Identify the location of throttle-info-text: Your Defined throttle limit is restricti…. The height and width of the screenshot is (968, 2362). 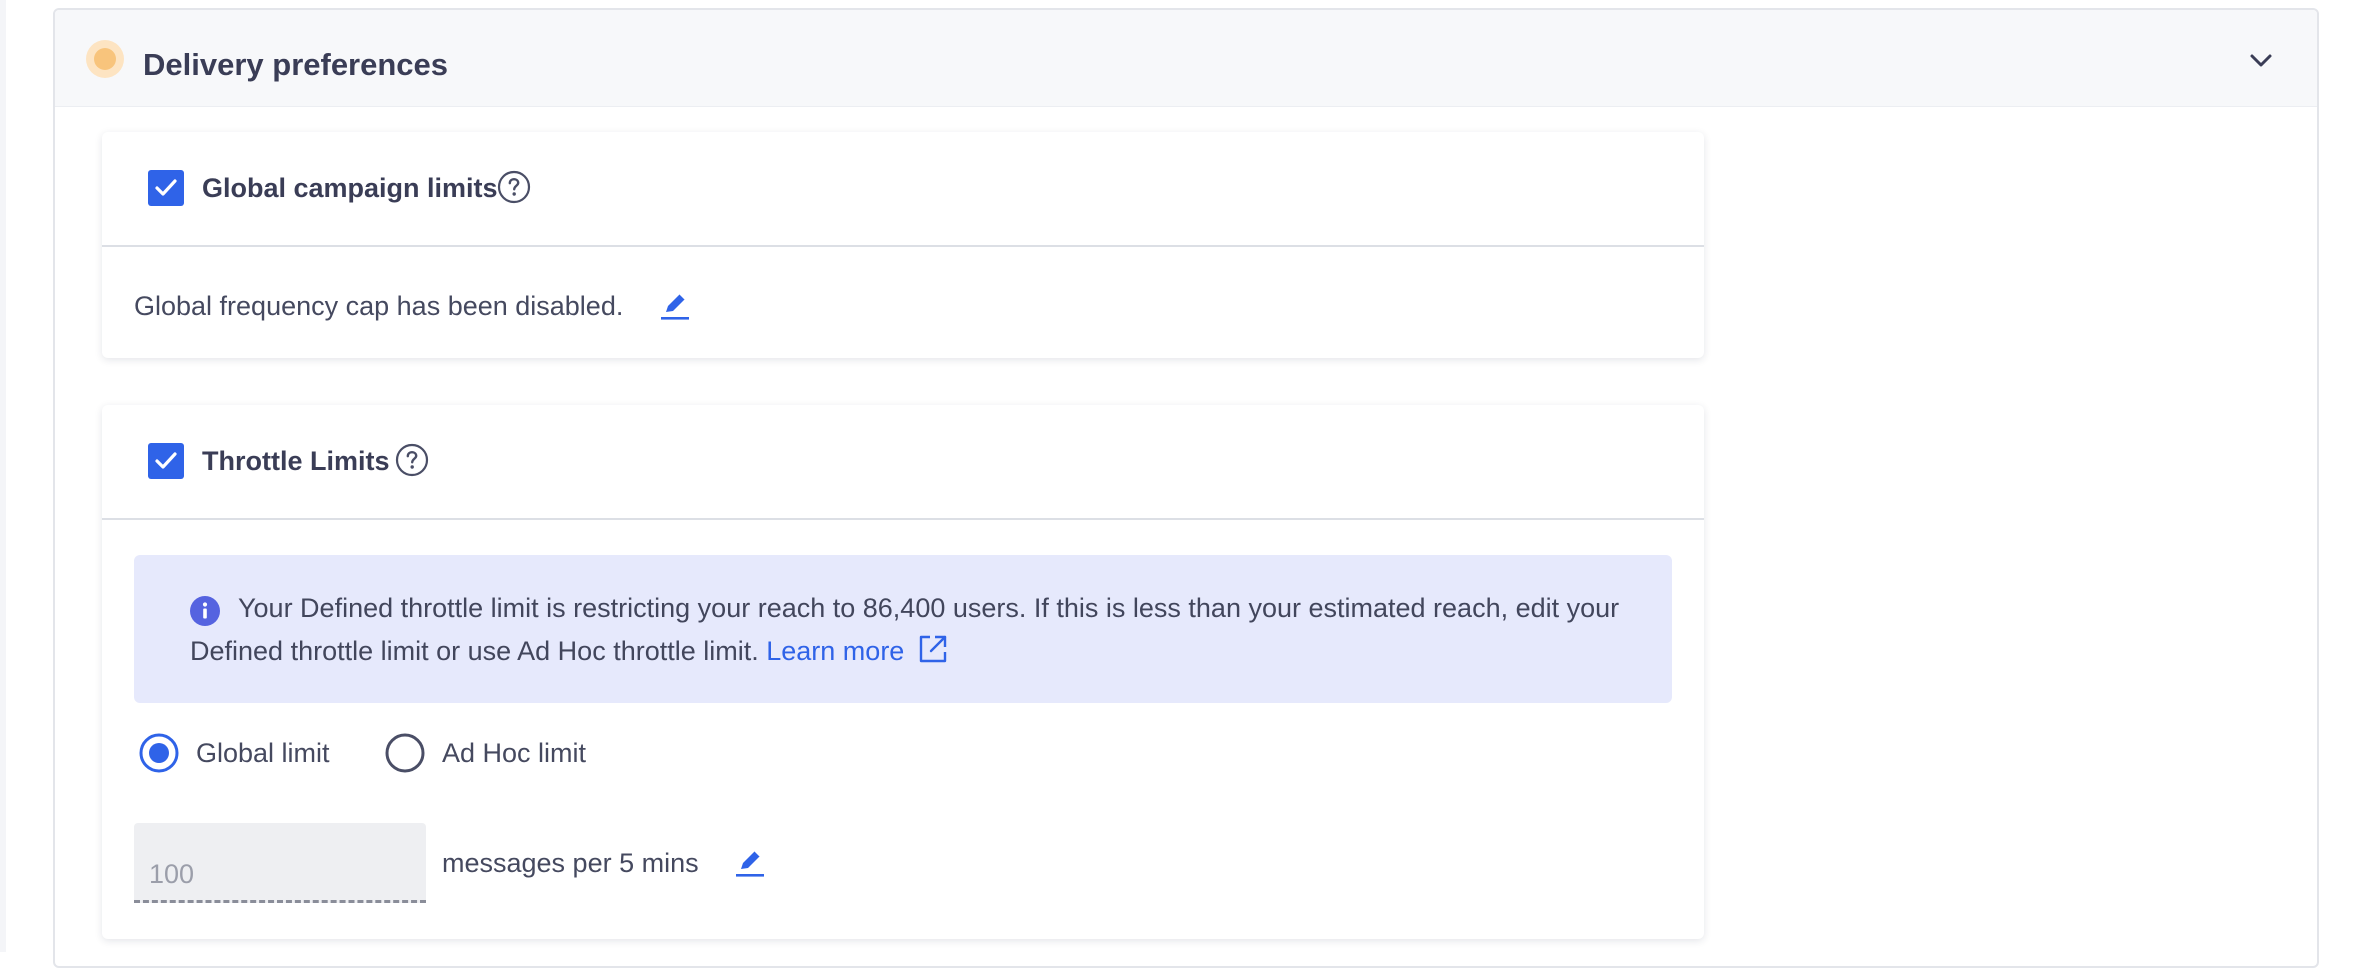
(910, 633).